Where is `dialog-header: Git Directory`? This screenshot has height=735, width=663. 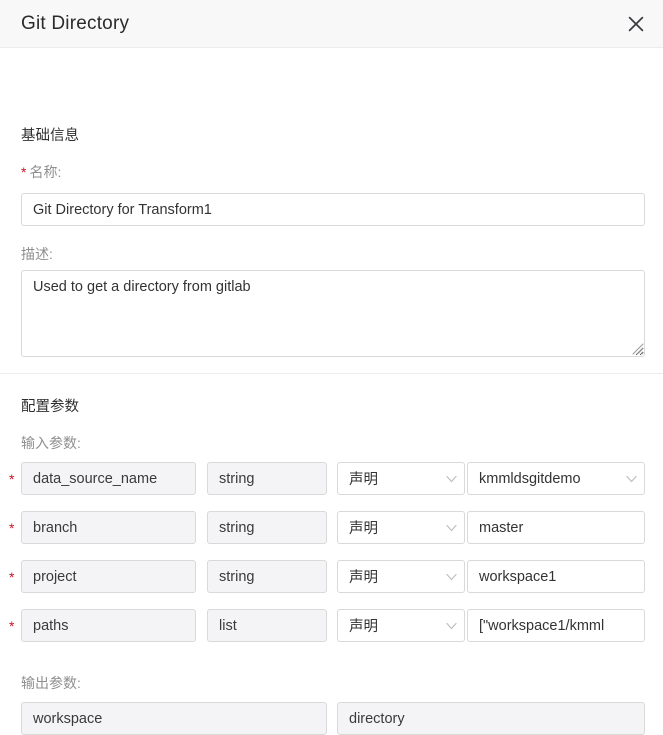
dialog-header: Git Directory is located at coordinates (331, 24).